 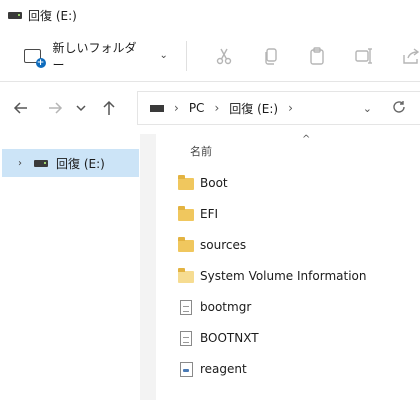 What do you see at coordinates (210, 15) in the screenshot?
I see `title-bar: 回復 (E:)` at bounding box center [210, 15].